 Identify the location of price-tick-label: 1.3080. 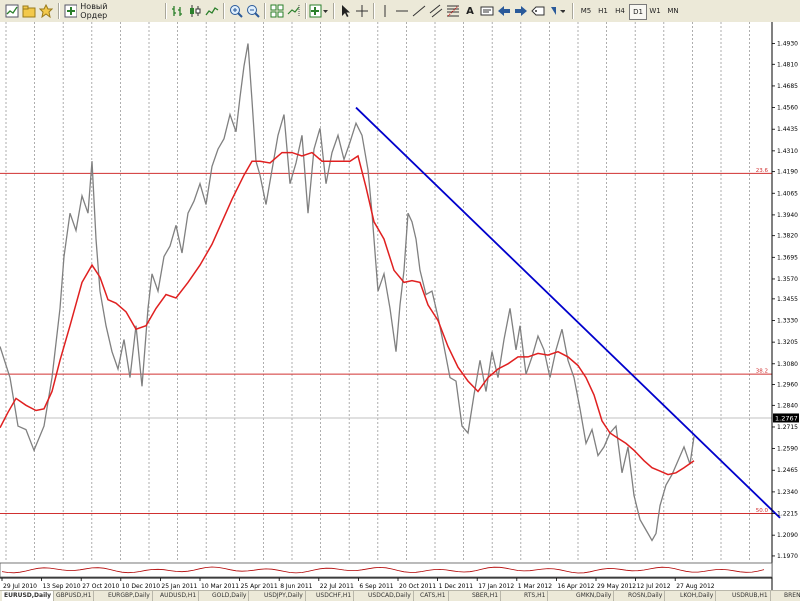
(787, 364).